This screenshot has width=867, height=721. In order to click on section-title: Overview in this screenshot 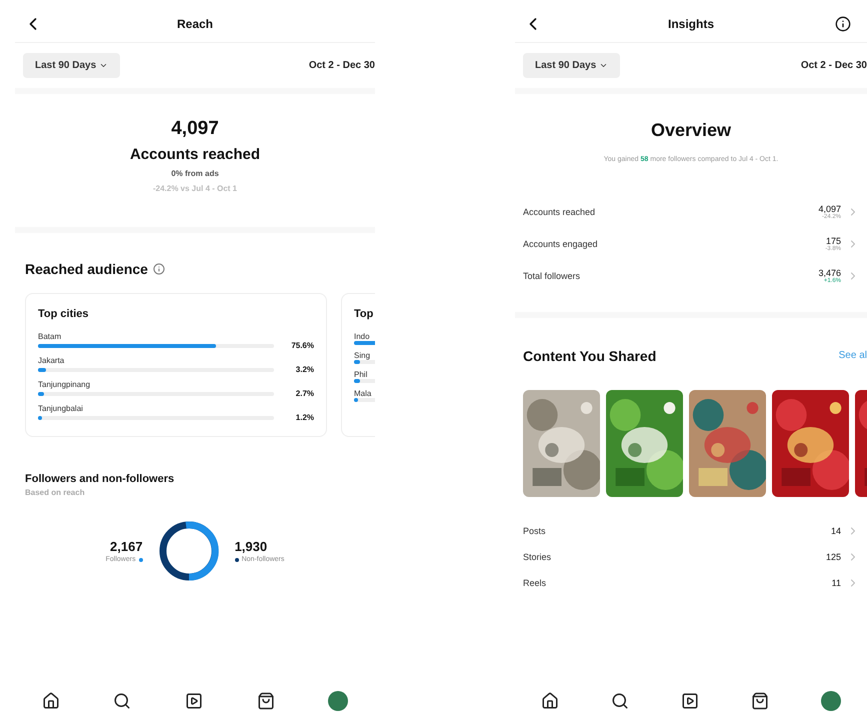, I will do `click(691, 130)`.